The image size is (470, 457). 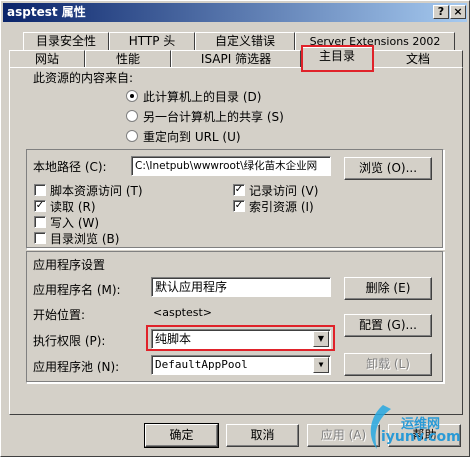 What do you see at coordinates (458, 12) in the screenshot?
I see `close-button: ×` at bounding box center [458, 12].